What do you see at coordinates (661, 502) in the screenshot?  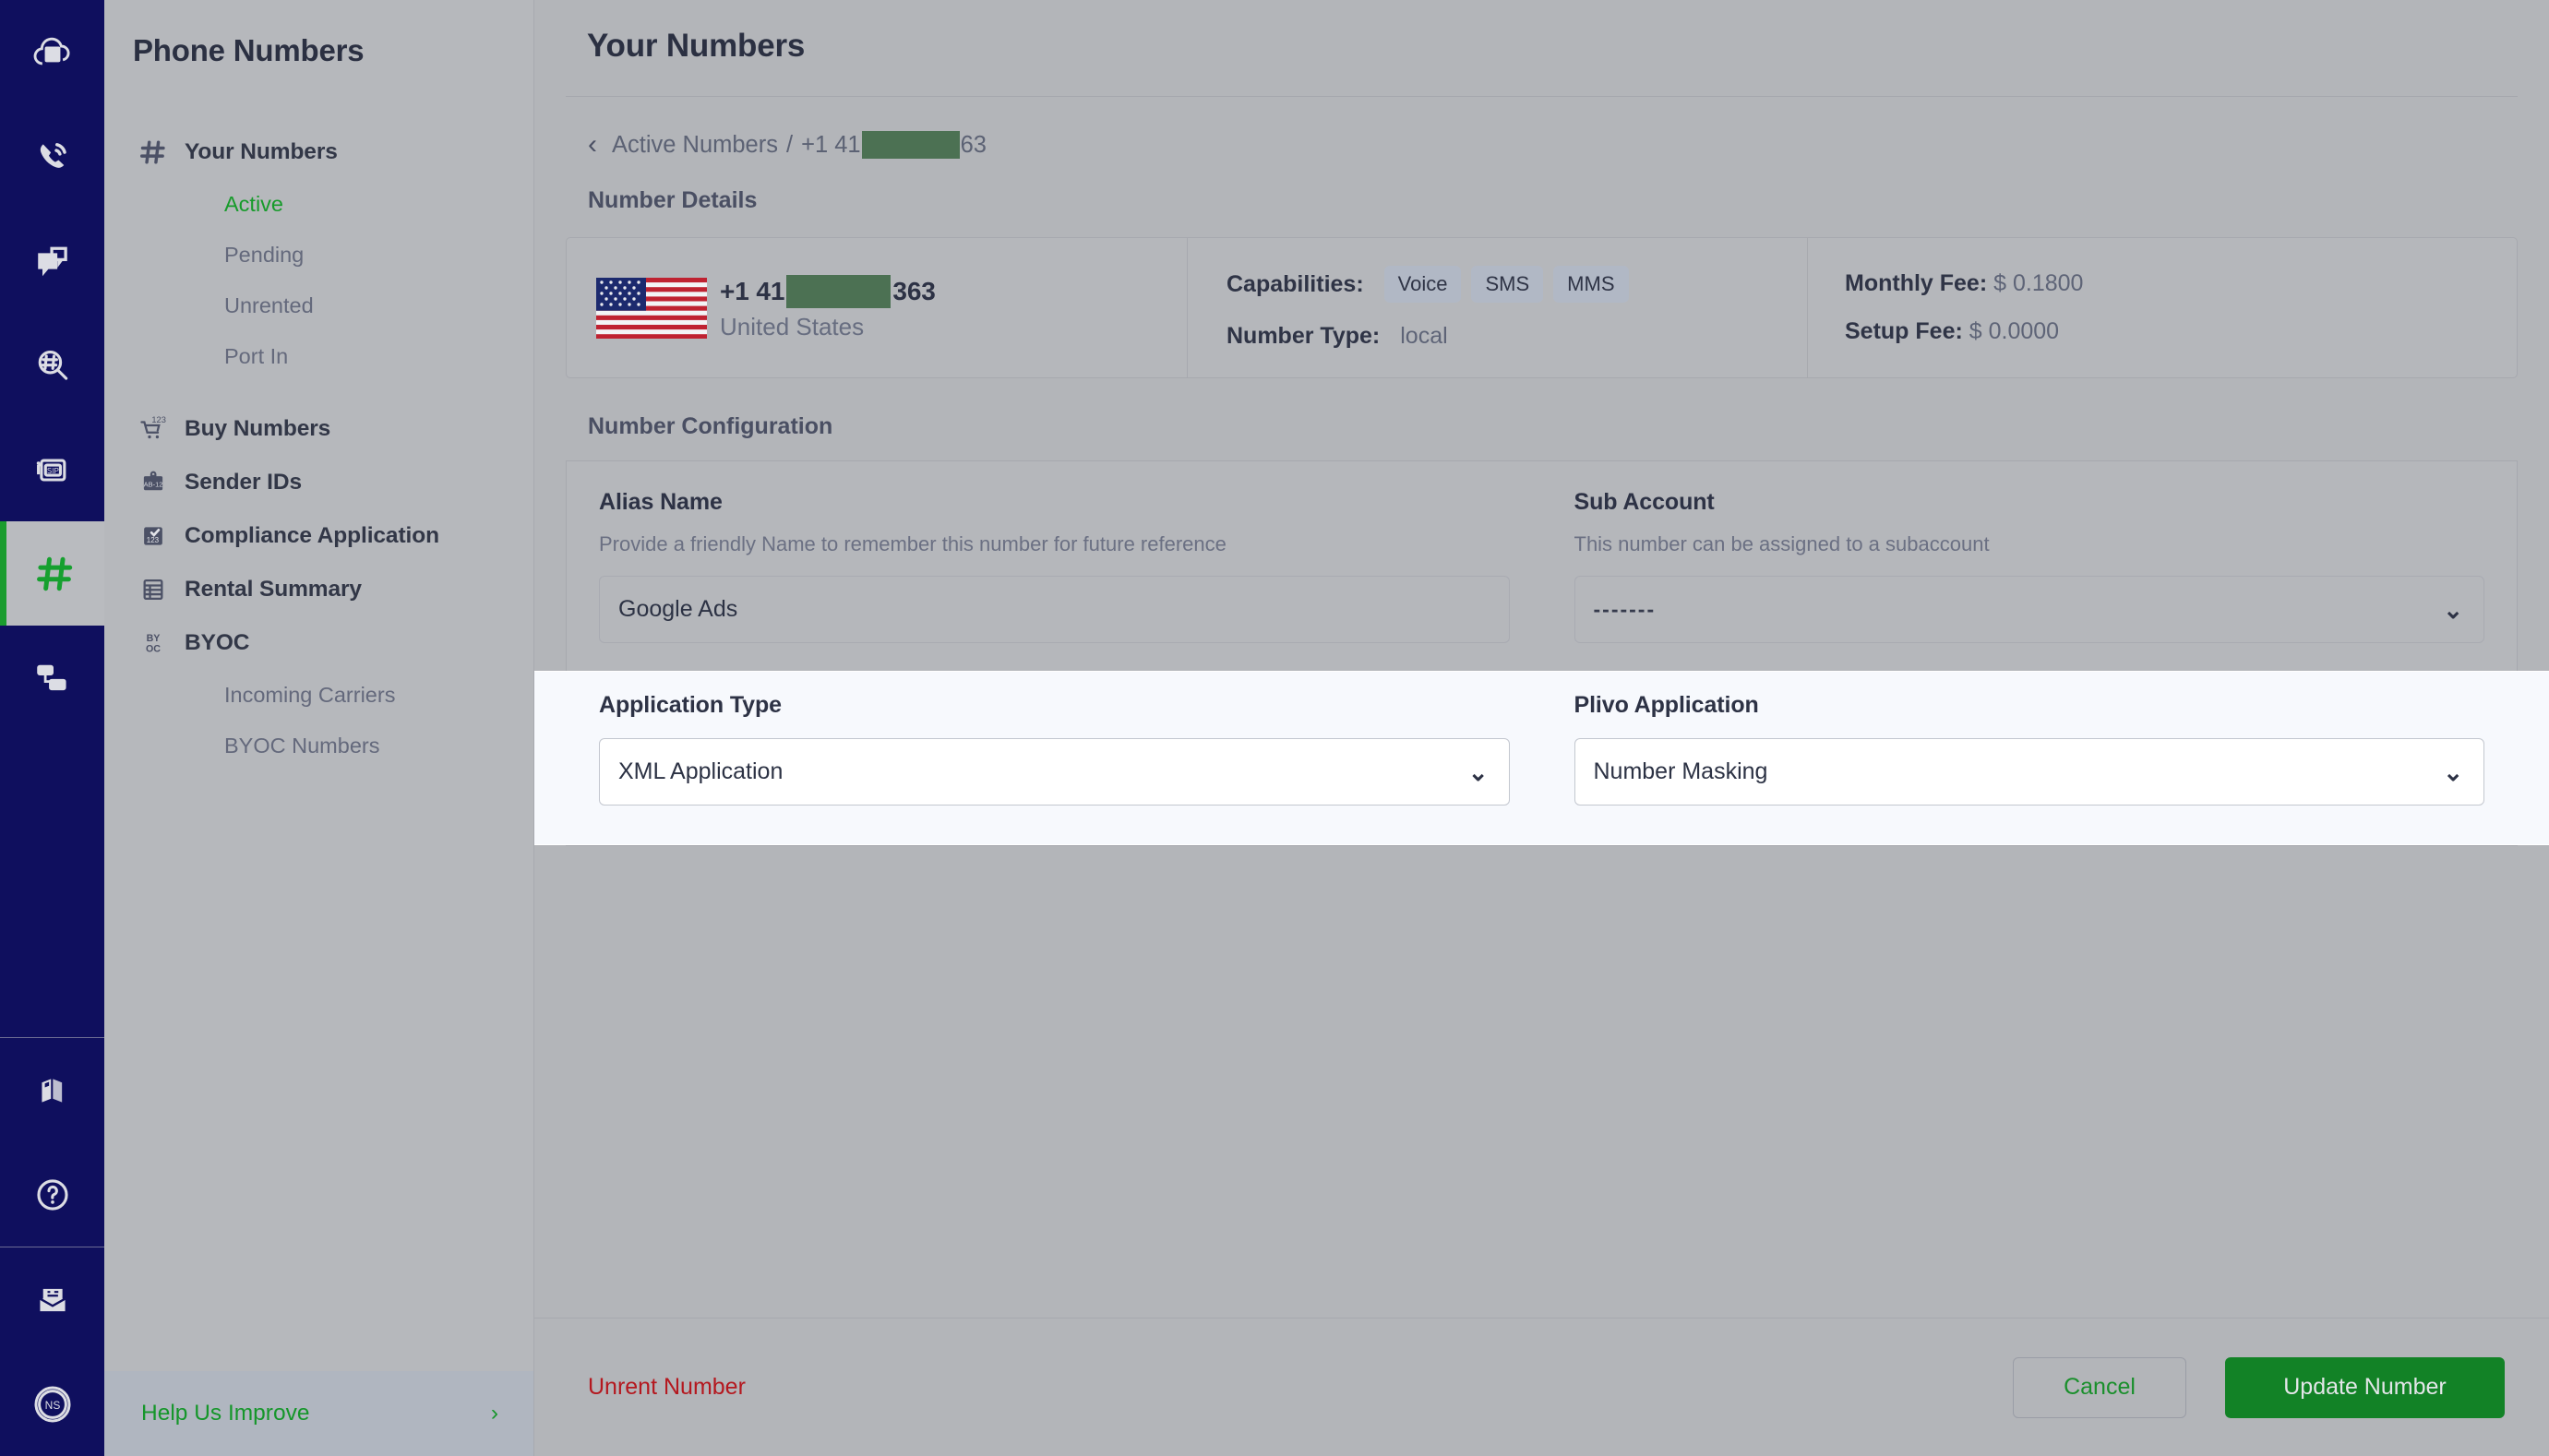 I see `alias-label: Alias Name` at bounding box center [661, 502].